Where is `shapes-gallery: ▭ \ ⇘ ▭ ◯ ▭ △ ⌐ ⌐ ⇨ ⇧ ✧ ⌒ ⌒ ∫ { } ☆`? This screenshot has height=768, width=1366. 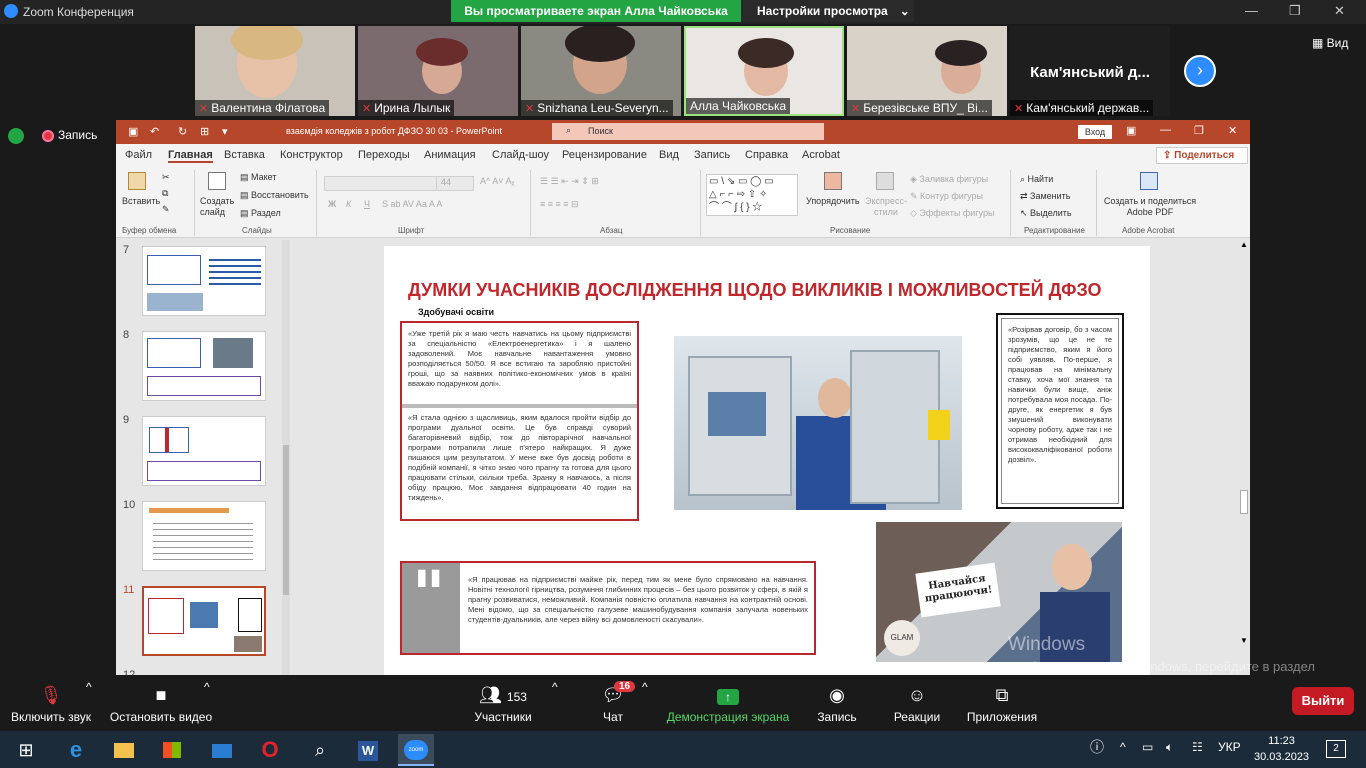
shapes-gallery: ▭ \ ⇘ ▭ ◯ ▭ △ ⌐ ⌐ ⇨ ⇧ ✧ ⌒ ⌒ ∫ { } ☆ is located at coordinates (752, 195).